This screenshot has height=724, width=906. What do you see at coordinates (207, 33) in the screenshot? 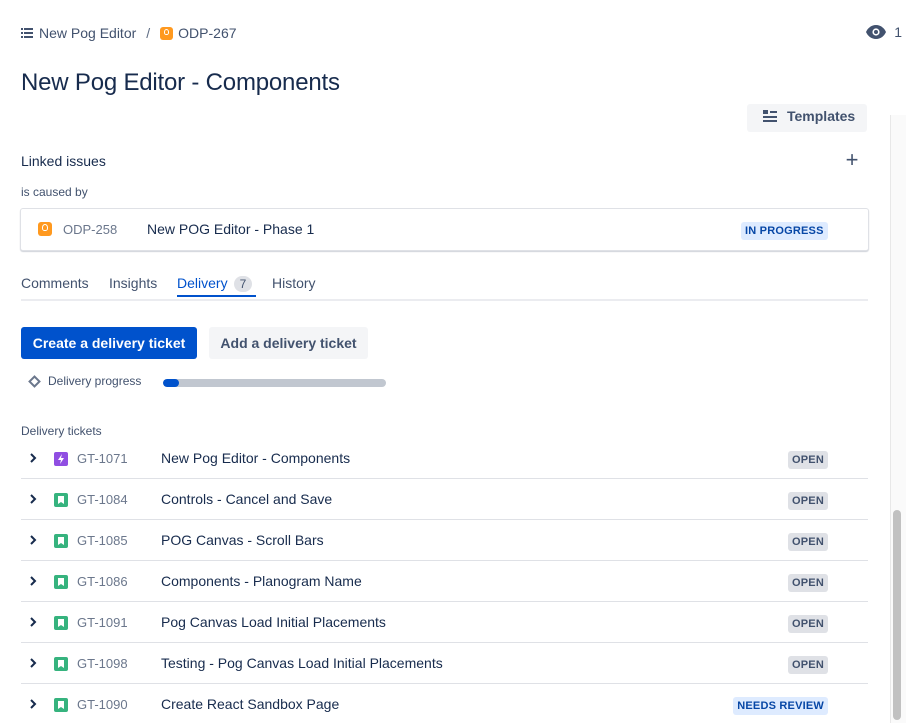
I see `breadcrumb-issue-link: ODP-267` at bounding box center [207, 33].